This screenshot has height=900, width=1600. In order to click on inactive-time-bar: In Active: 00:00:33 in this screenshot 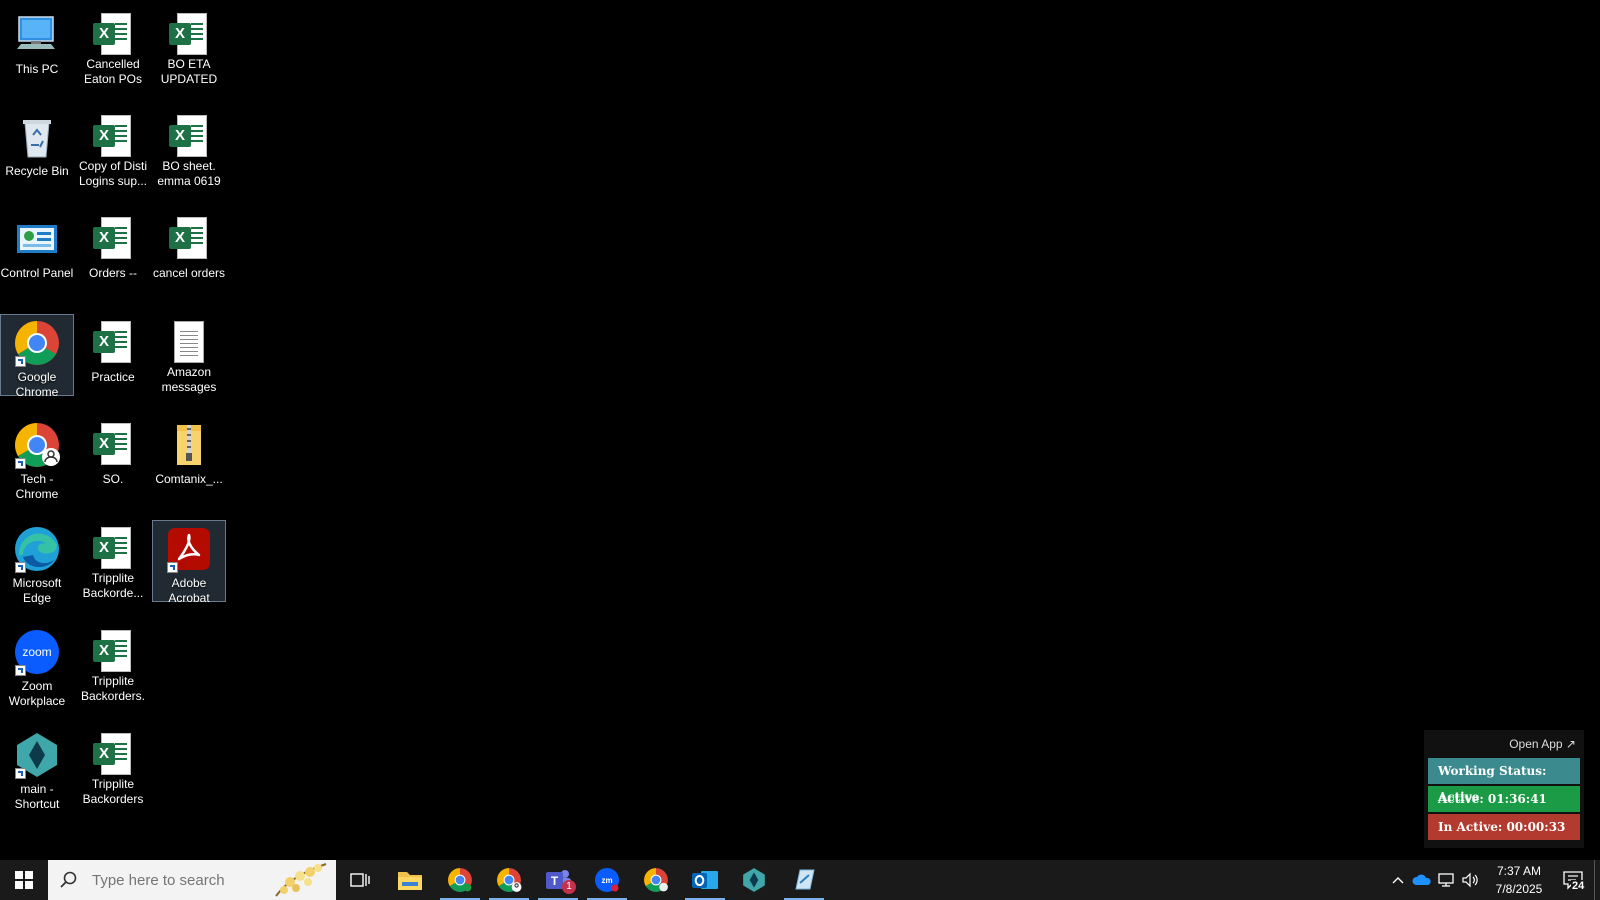, I will do `click(1504, 827)`.